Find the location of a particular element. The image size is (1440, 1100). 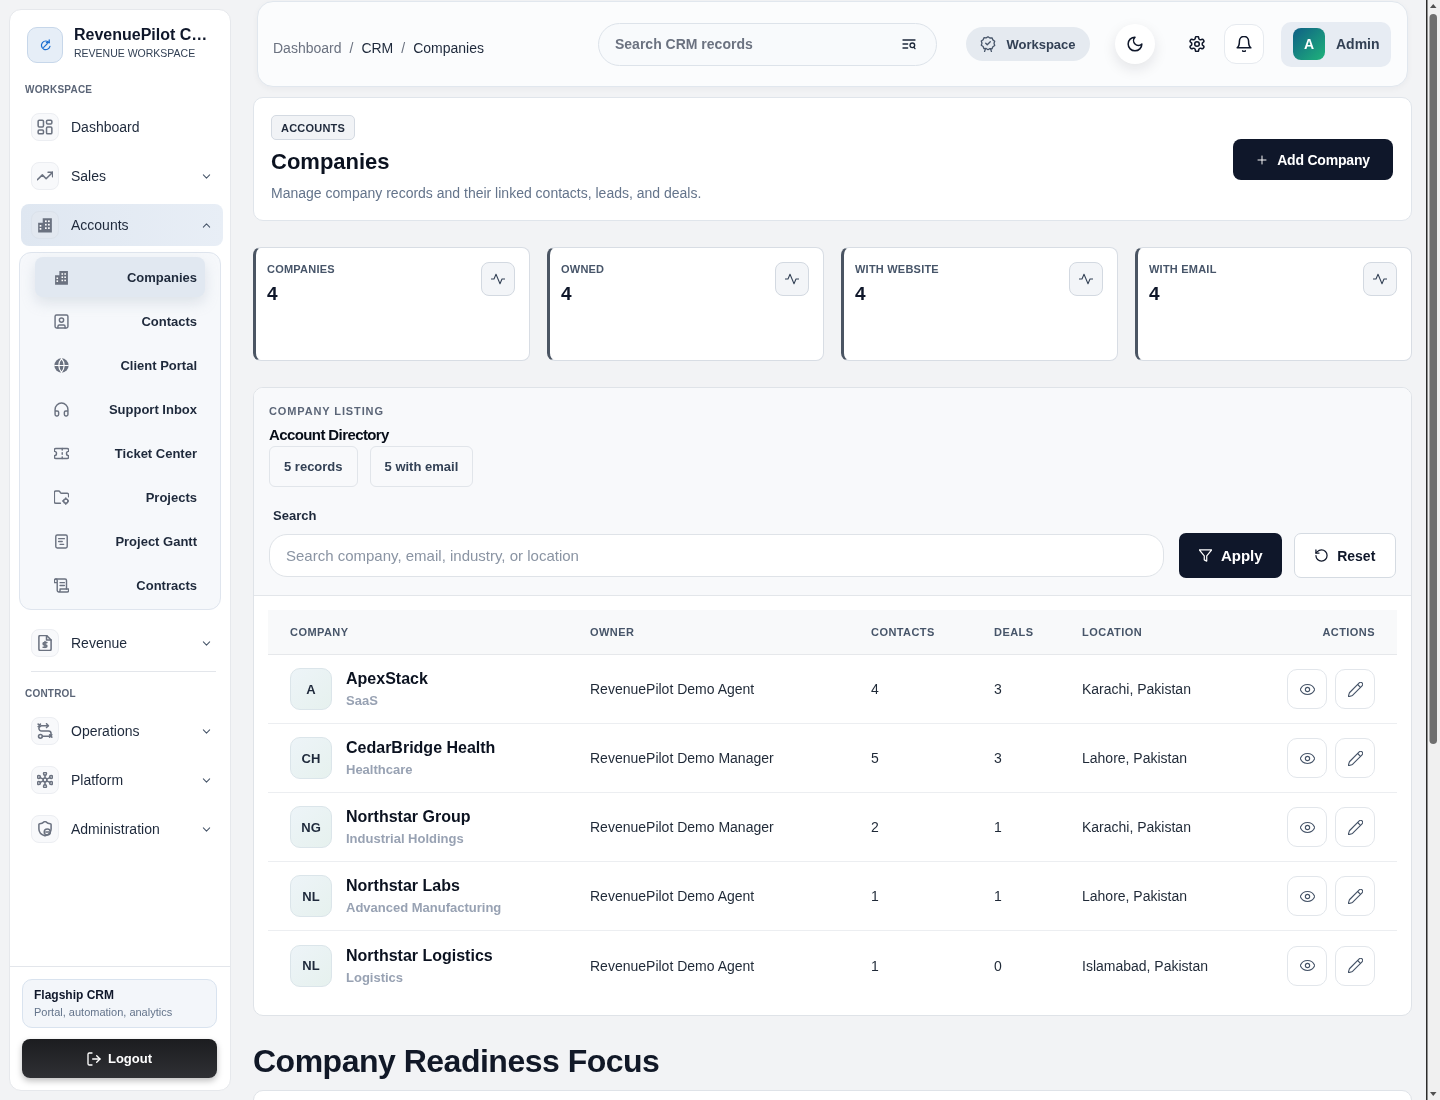

submenu-item: Ticket Center is located at coordinates (120, 453).